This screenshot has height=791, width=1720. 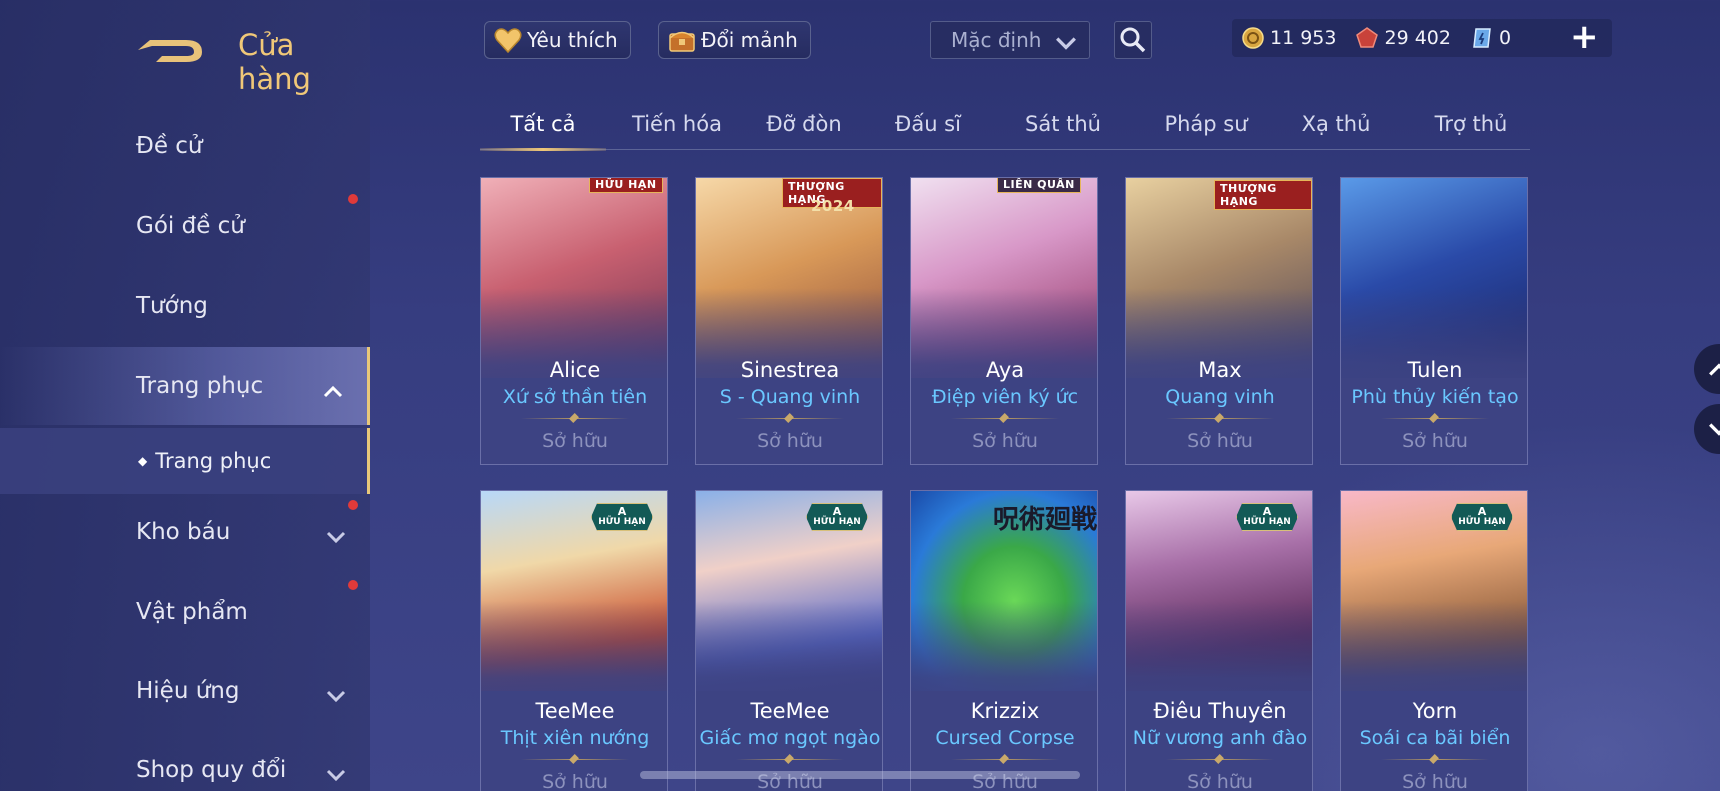 I want to click on skin-card: A HỮU HẠN Yorn Soái ca bãi biển Sở hữu, so click(x=1434, y=640).